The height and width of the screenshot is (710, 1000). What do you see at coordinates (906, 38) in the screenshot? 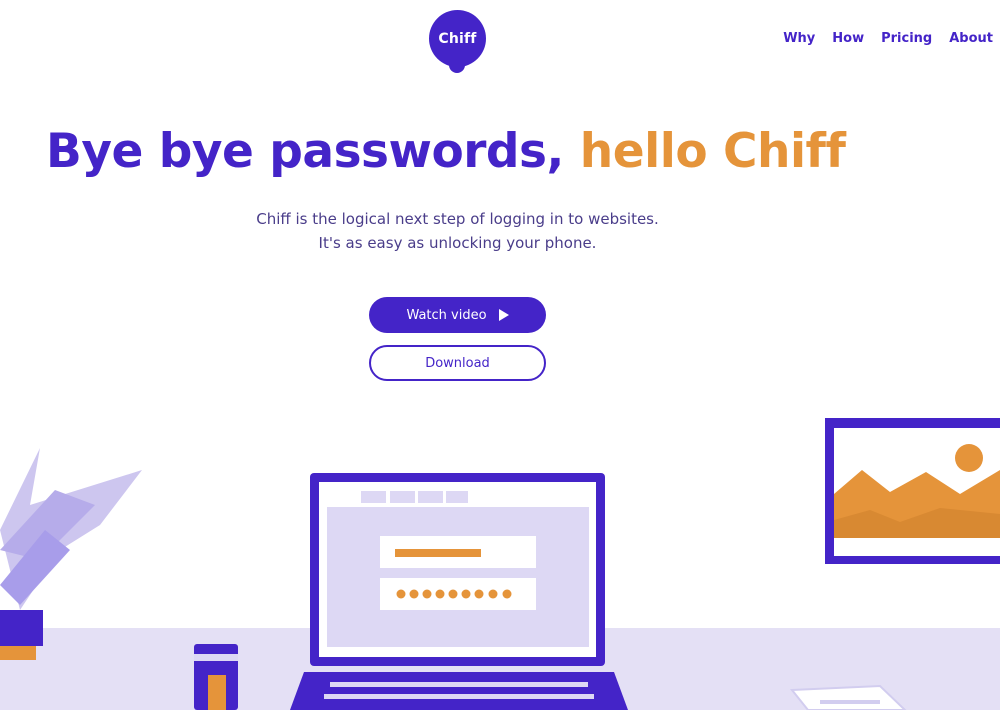
I see `nav-link-pricing: Pricing` at bounding box center [906, 38].